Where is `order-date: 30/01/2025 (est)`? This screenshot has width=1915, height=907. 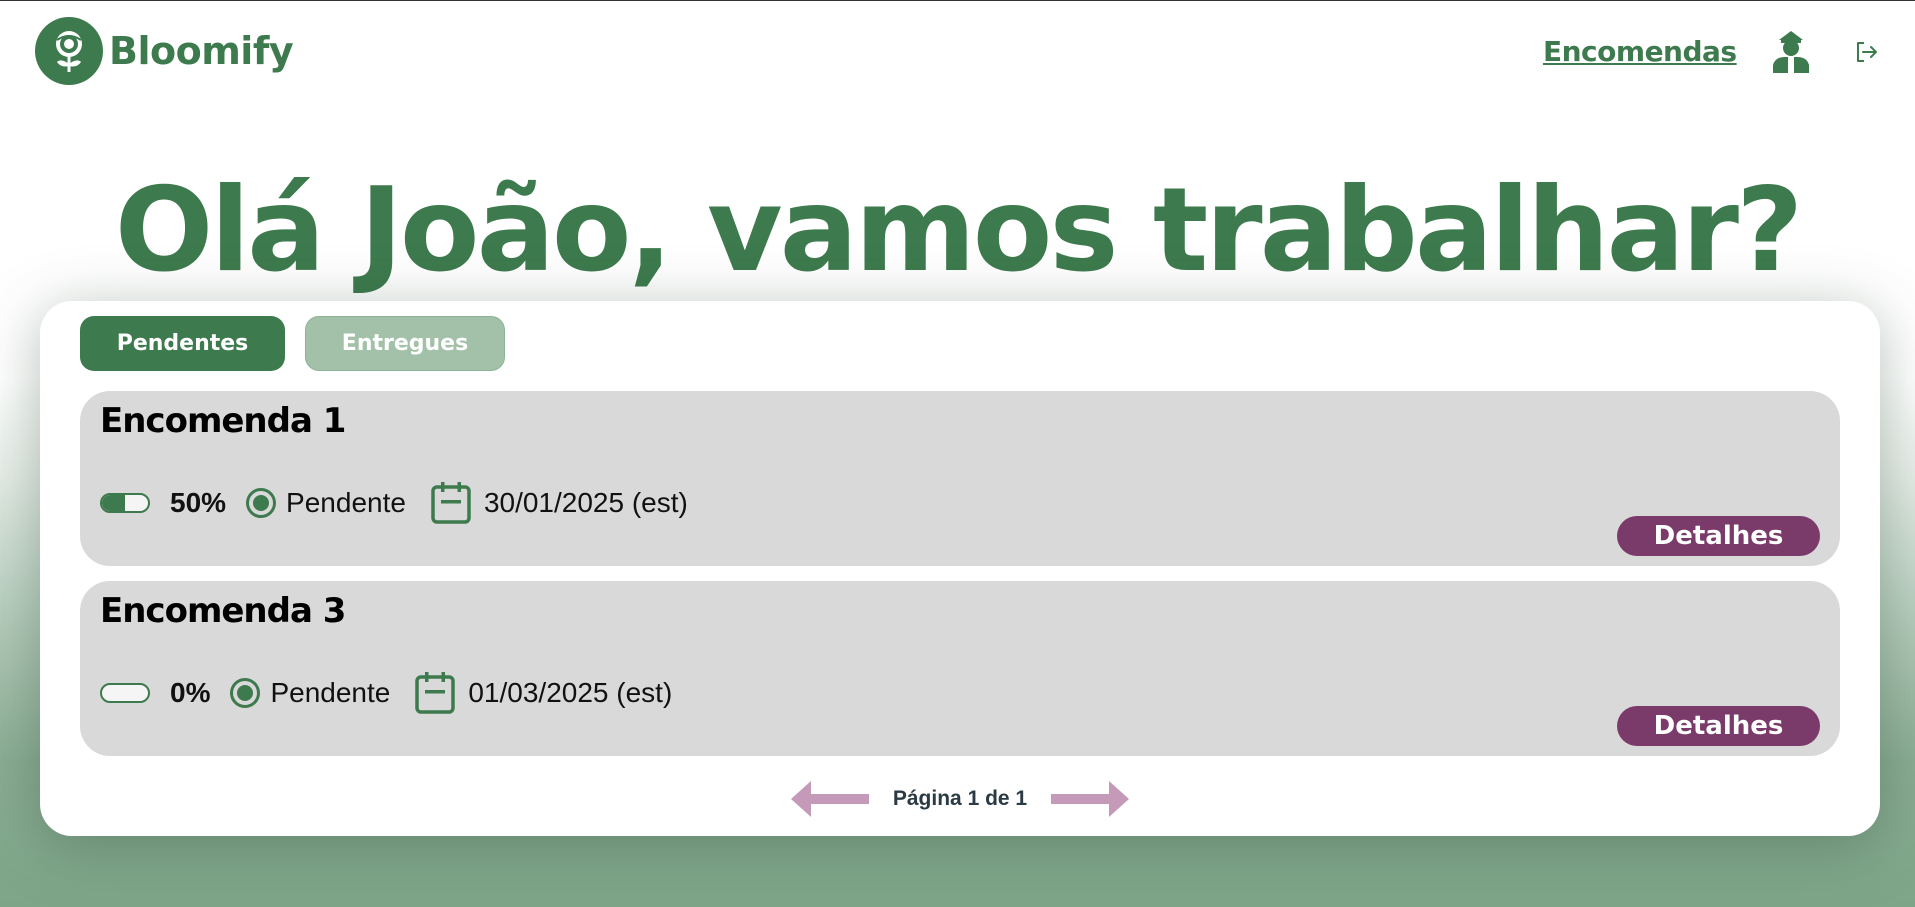
order-date: 30/01/2025 (est) is located at coordinates (585, 502).